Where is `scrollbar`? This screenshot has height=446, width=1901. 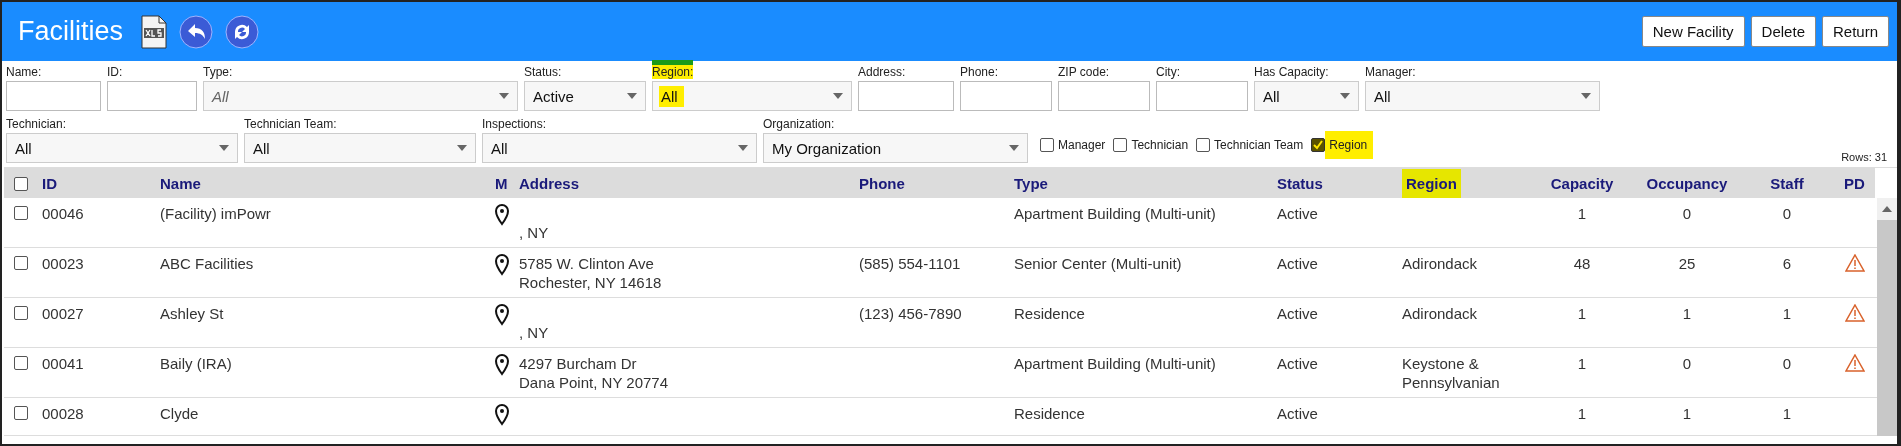
scrollbar is located at coordinates (1887, 317).